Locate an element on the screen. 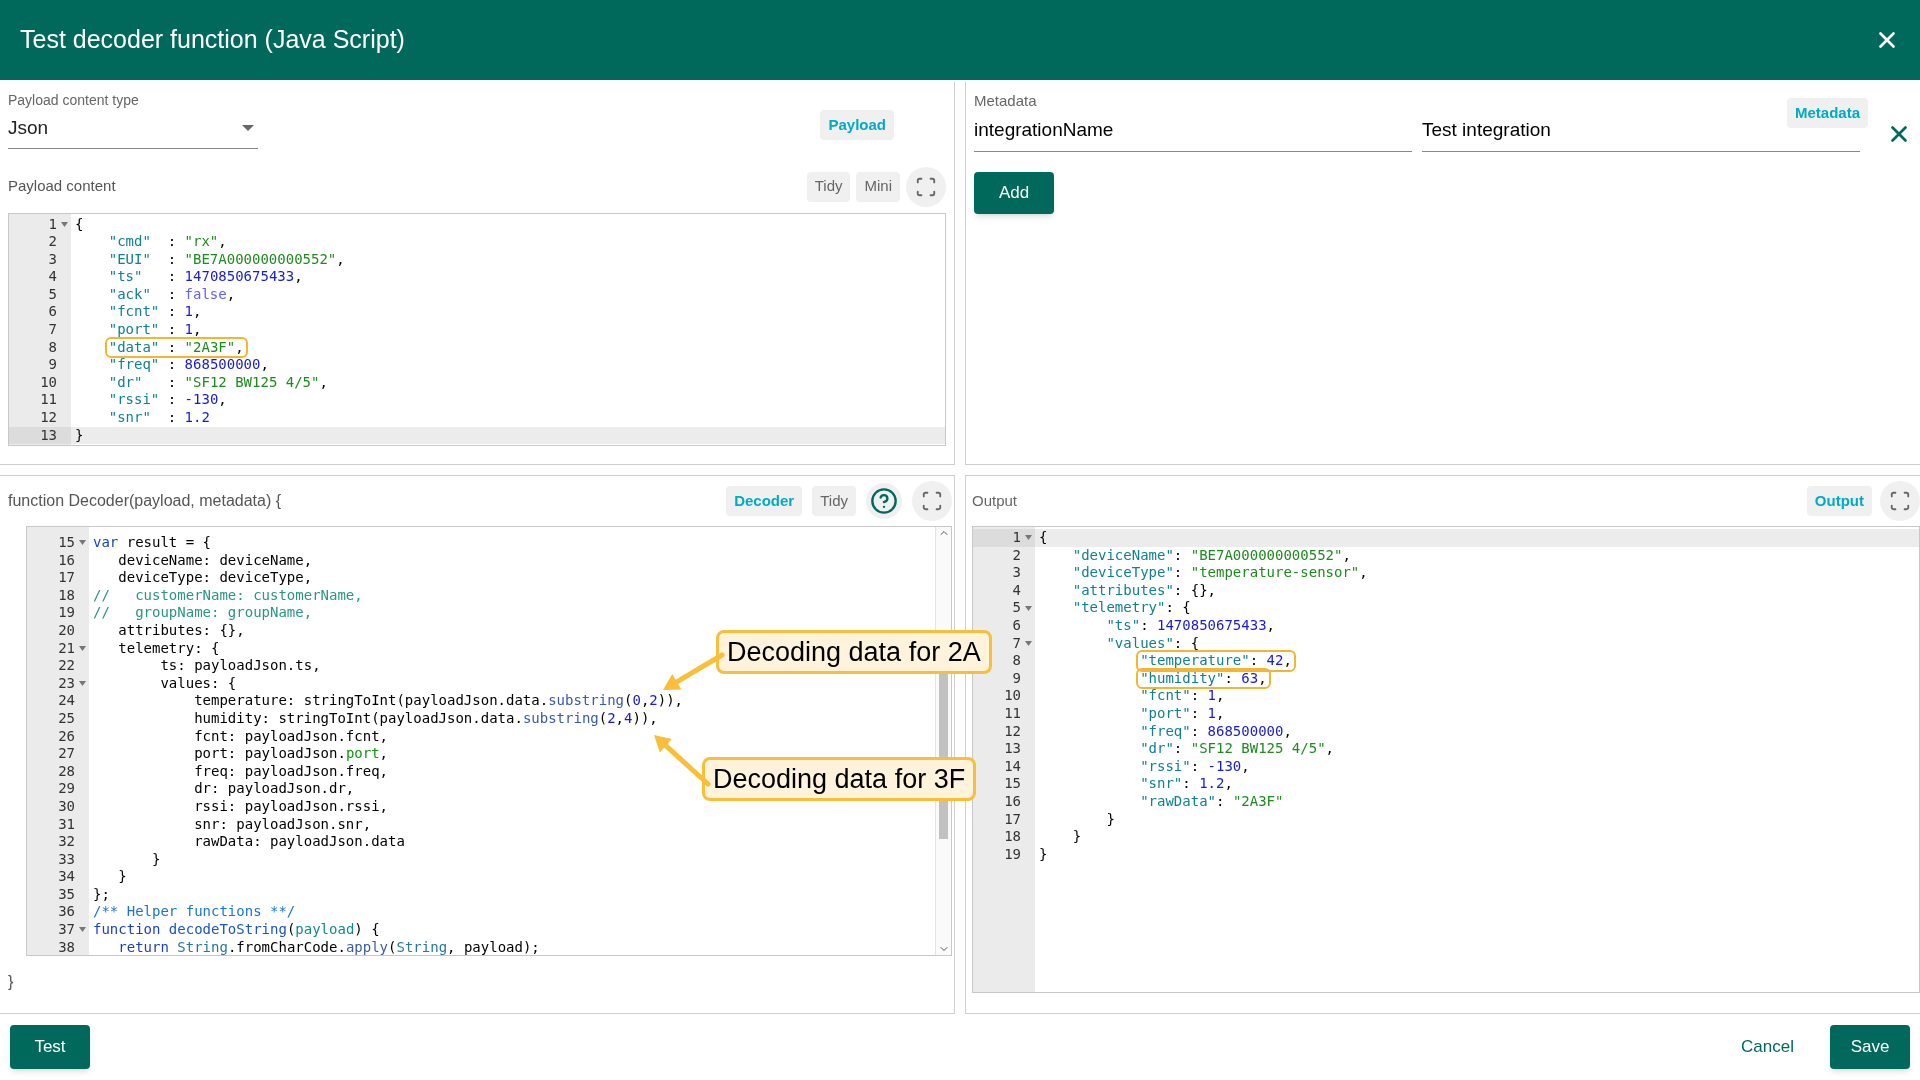  line-number: 3 is located at coordinates (52, 259).